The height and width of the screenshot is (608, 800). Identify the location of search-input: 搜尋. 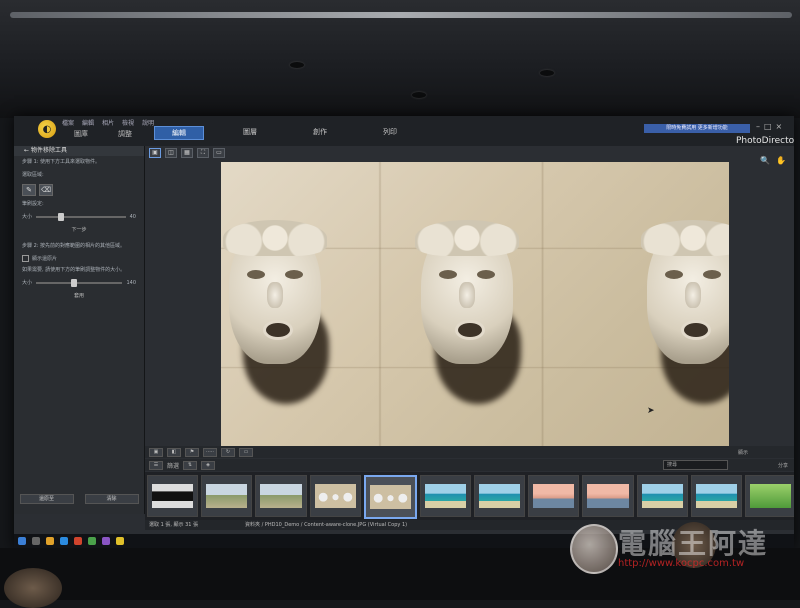
(695, 465).